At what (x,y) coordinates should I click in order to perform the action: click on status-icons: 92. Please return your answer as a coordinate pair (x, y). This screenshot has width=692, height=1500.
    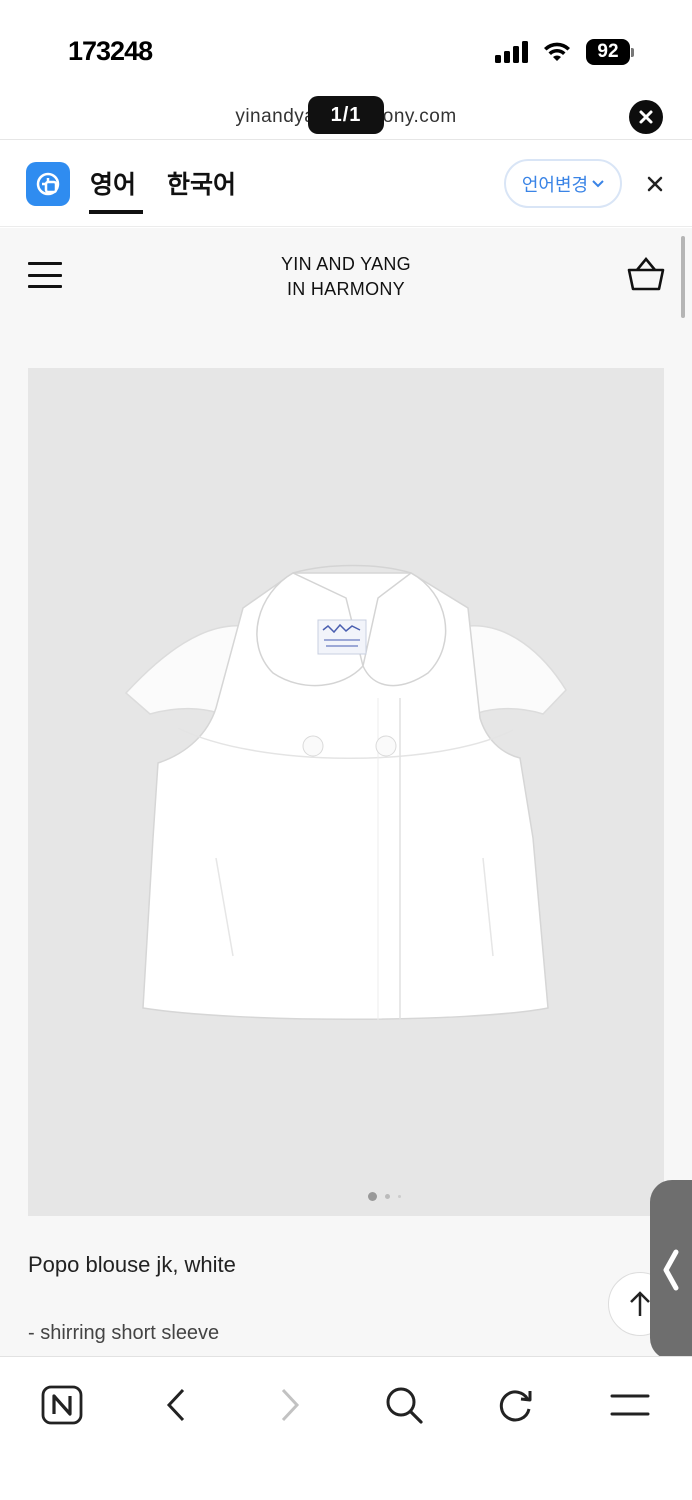
    Looking at the image, I should click on (564, 52).